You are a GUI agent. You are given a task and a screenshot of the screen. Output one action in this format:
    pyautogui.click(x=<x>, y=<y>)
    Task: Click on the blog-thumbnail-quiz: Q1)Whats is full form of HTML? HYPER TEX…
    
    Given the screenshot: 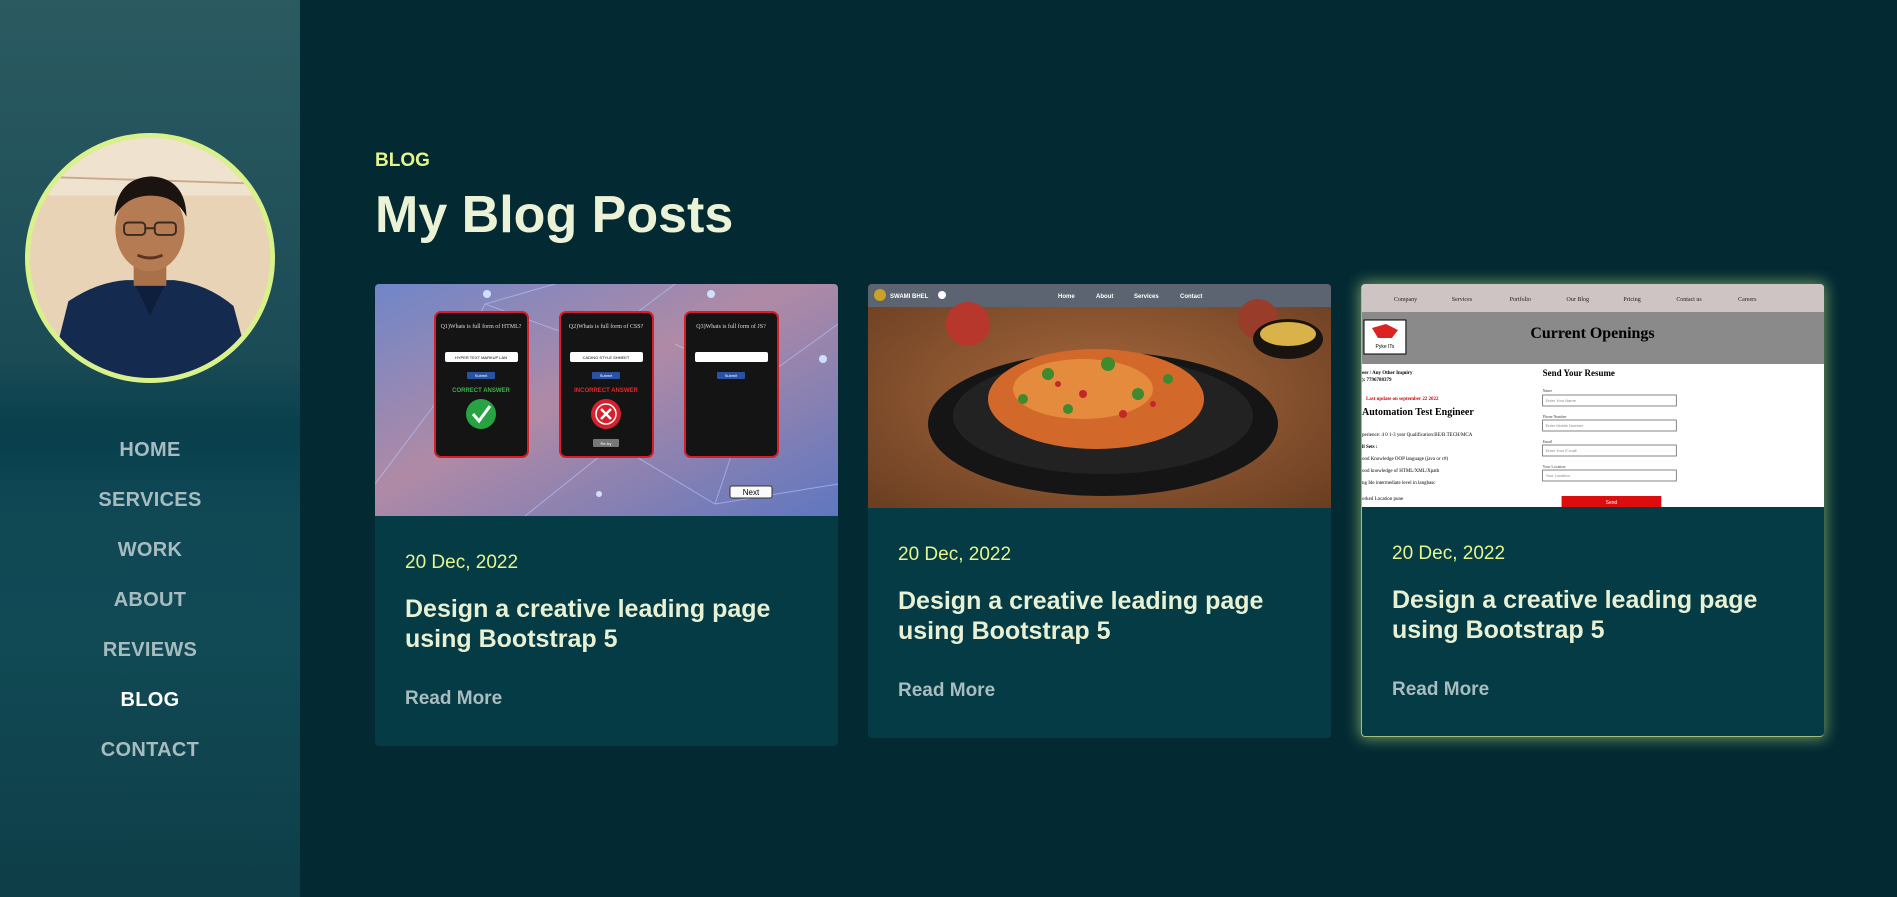 What is the action you would take?
    pyautogui.click(x=606, y=400)
    